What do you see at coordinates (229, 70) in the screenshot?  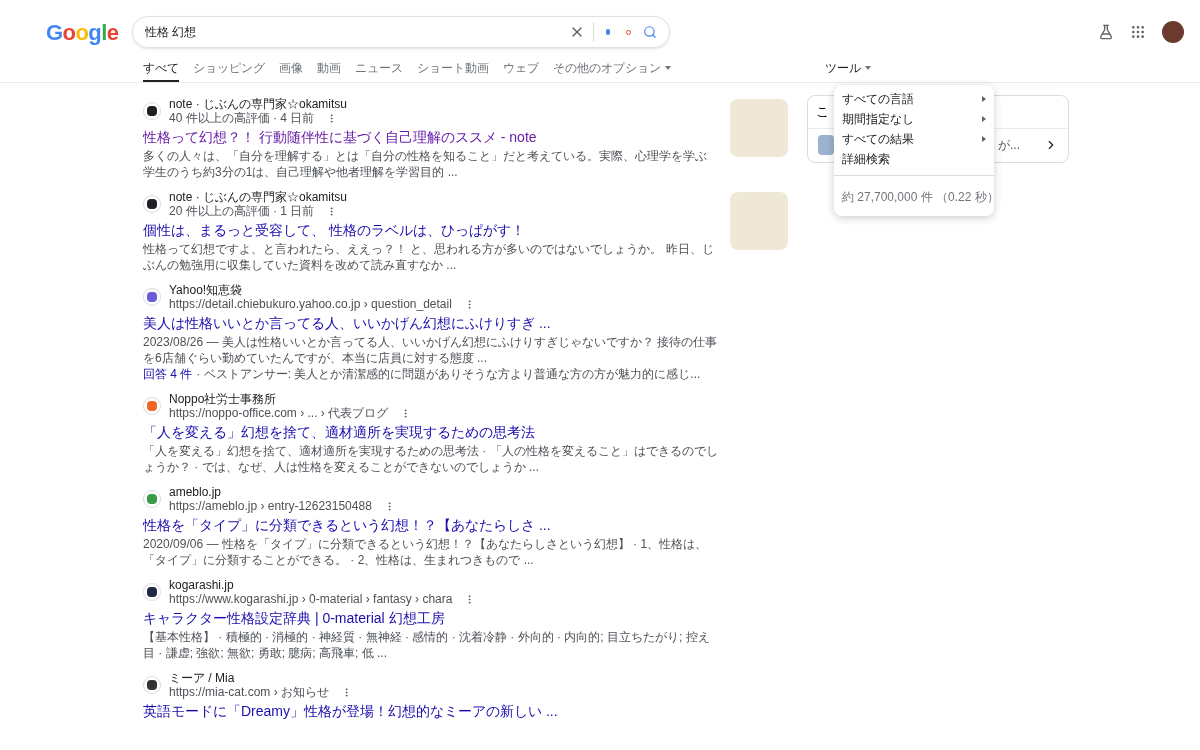 I see `search-tab: ショッピング` at bounding box center [229, 70].